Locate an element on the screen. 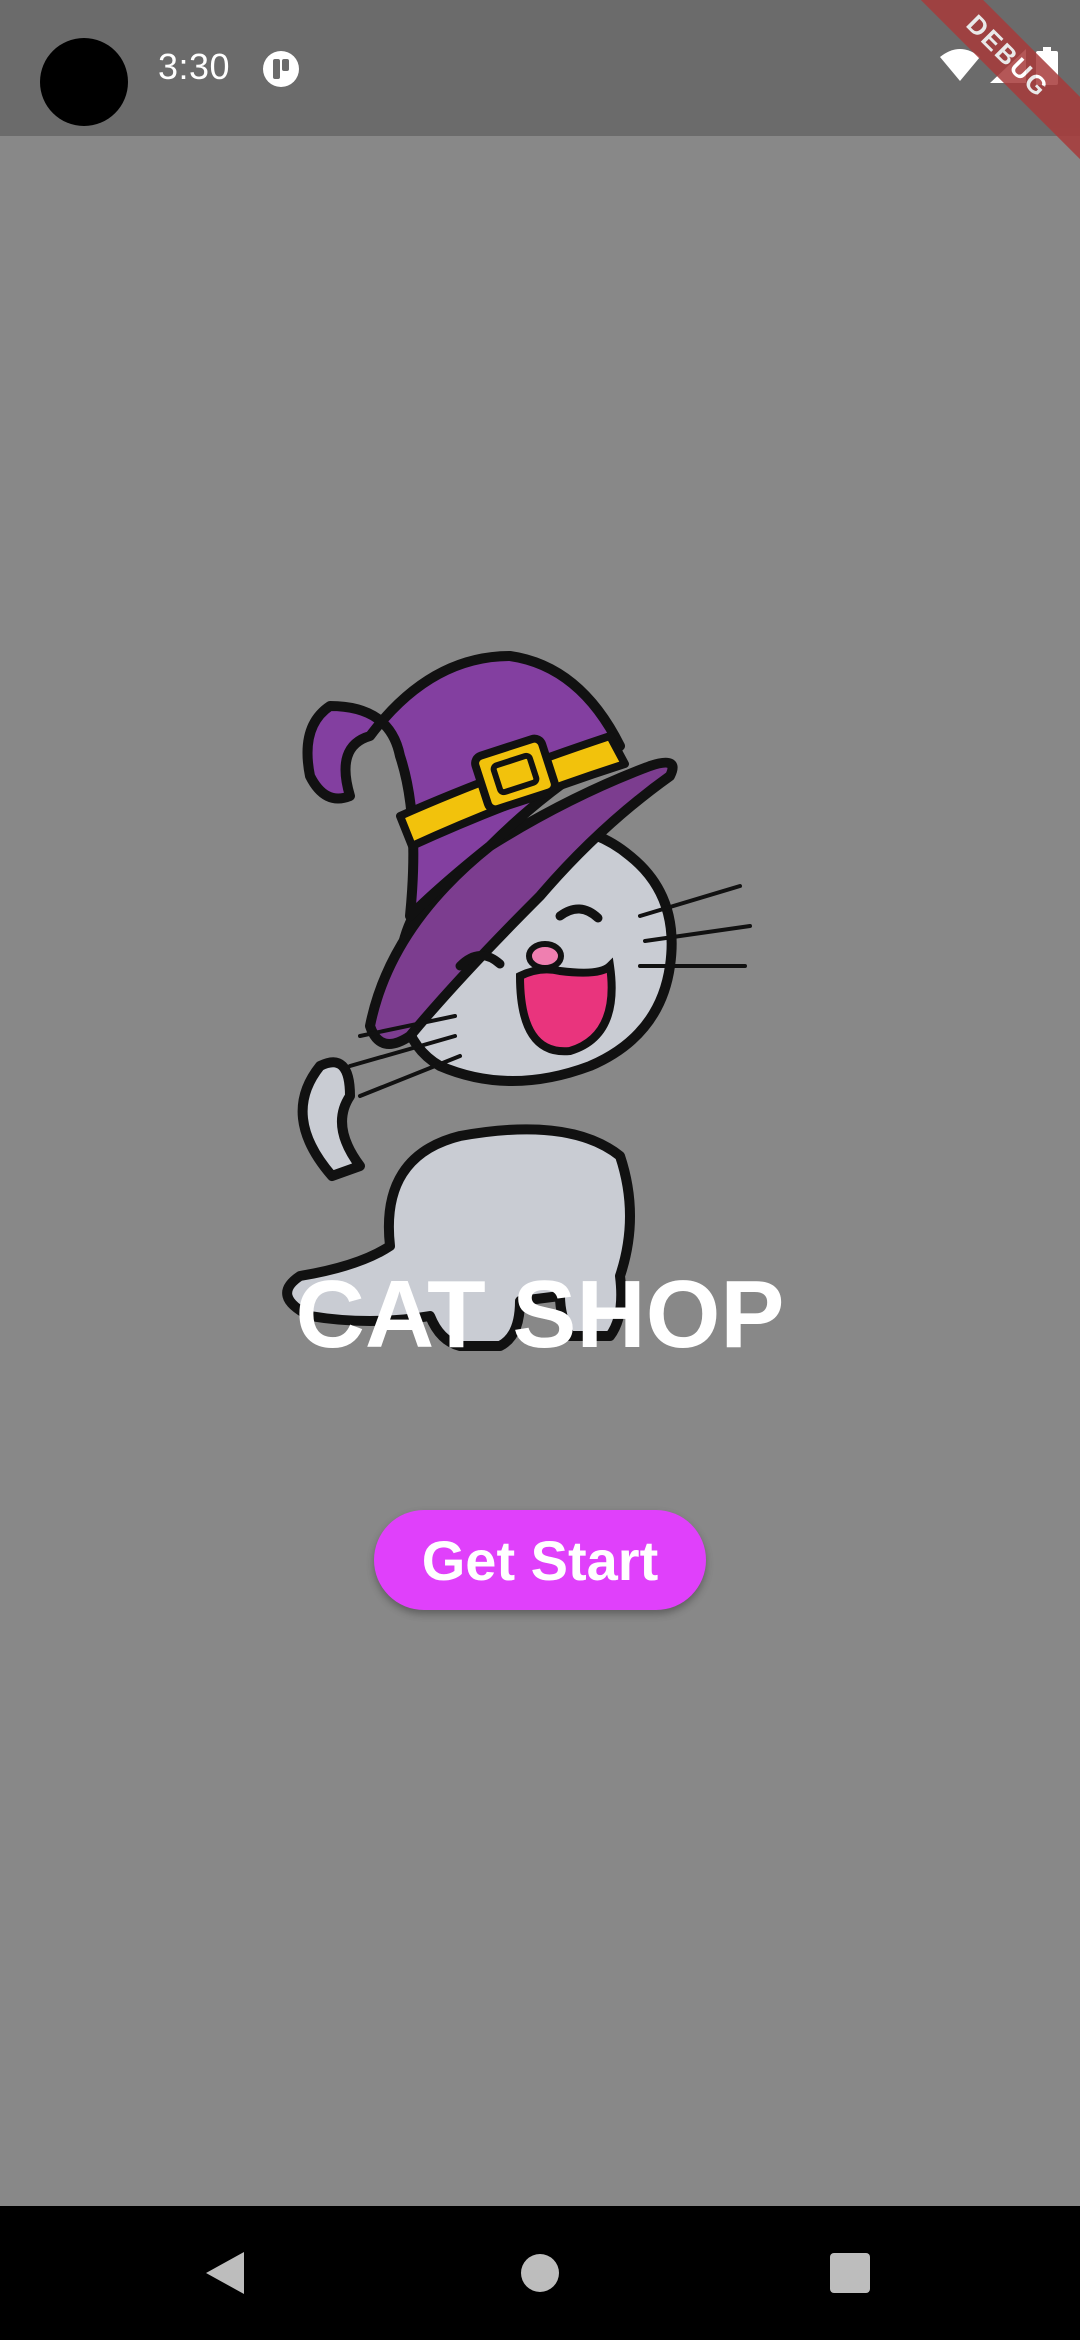 The height and width of the screenshot is (2340, 1080). status-time: 3:30 is located at coordinates (194, 66).